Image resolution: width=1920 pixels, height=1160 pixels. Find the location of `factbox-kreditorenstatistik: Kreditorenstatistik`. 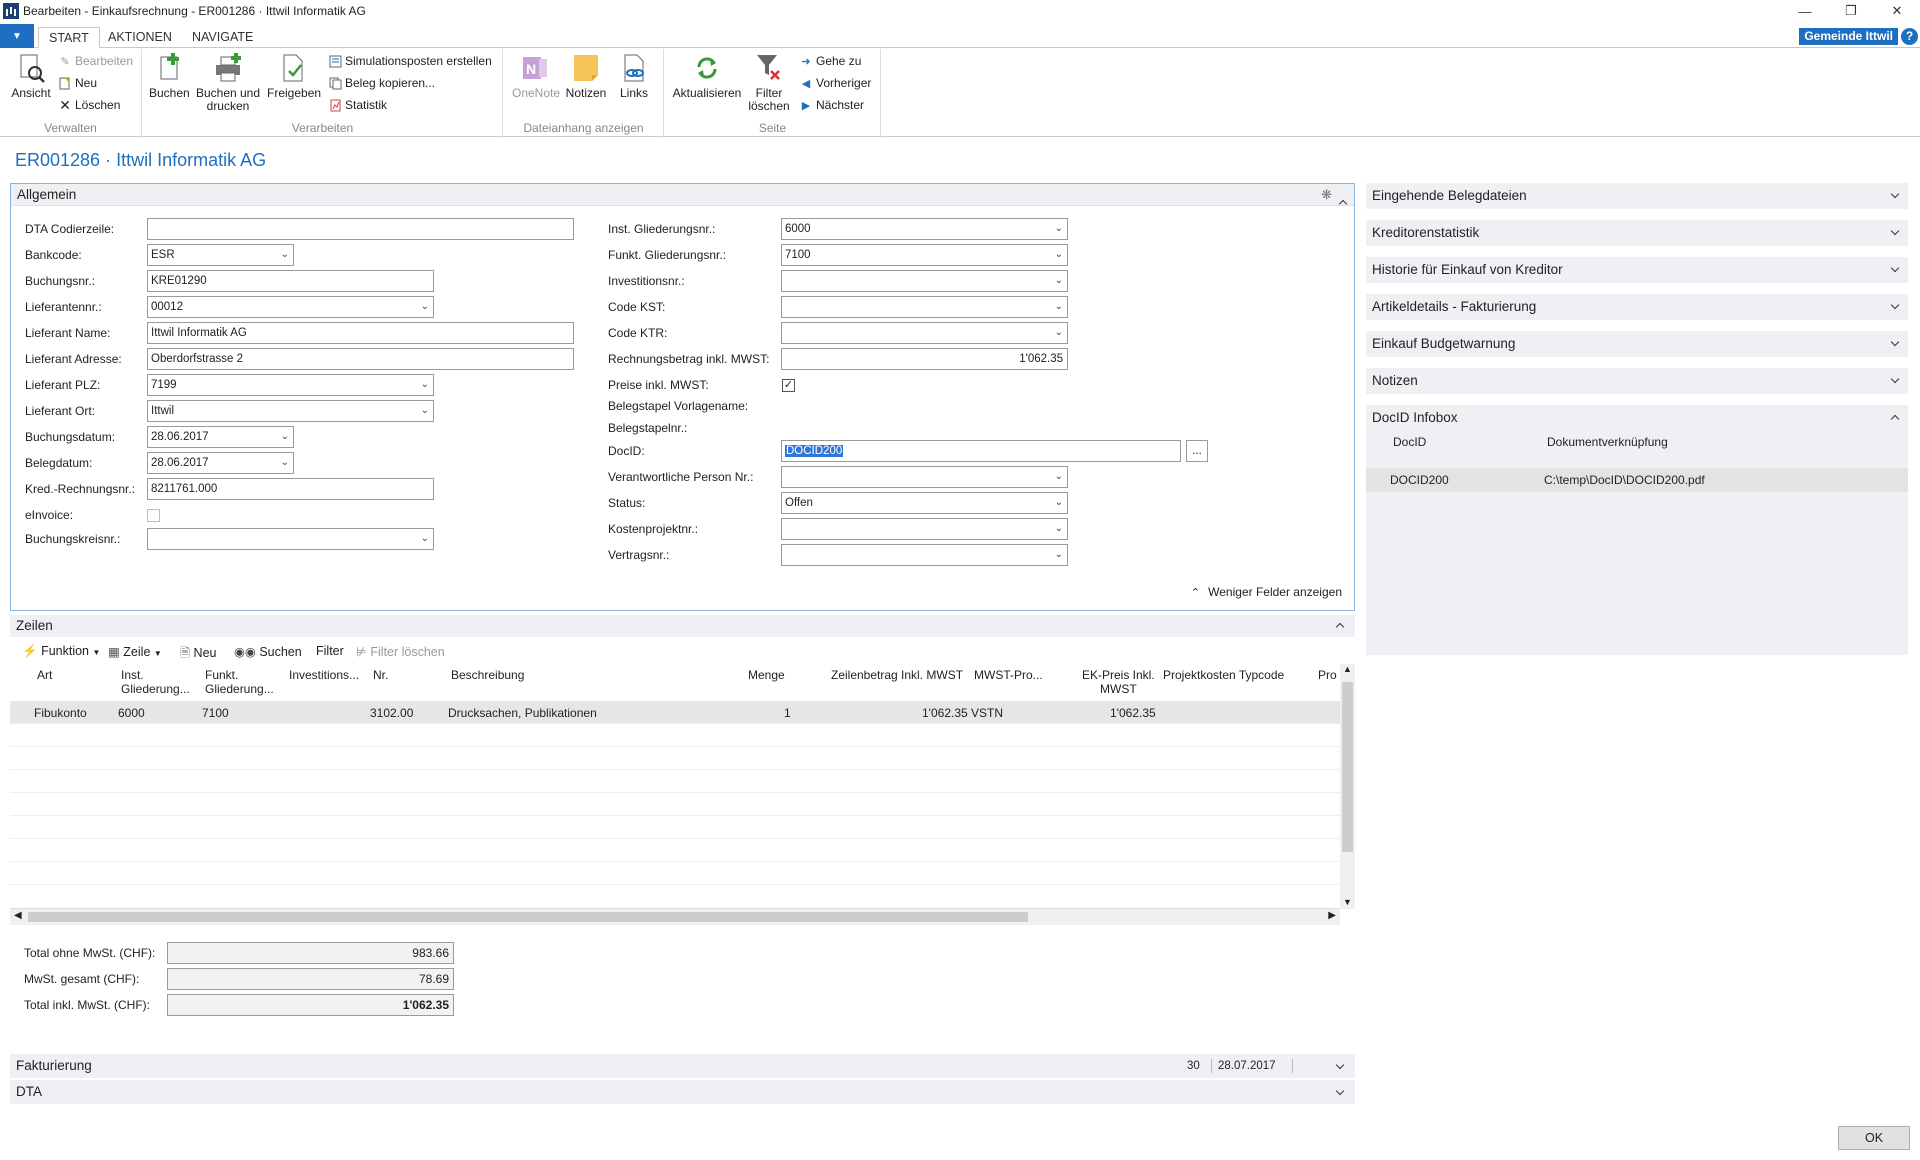

factbox-kreditorenstatistik: Kreditorenstatistik is located at coordinates (1637, 233).